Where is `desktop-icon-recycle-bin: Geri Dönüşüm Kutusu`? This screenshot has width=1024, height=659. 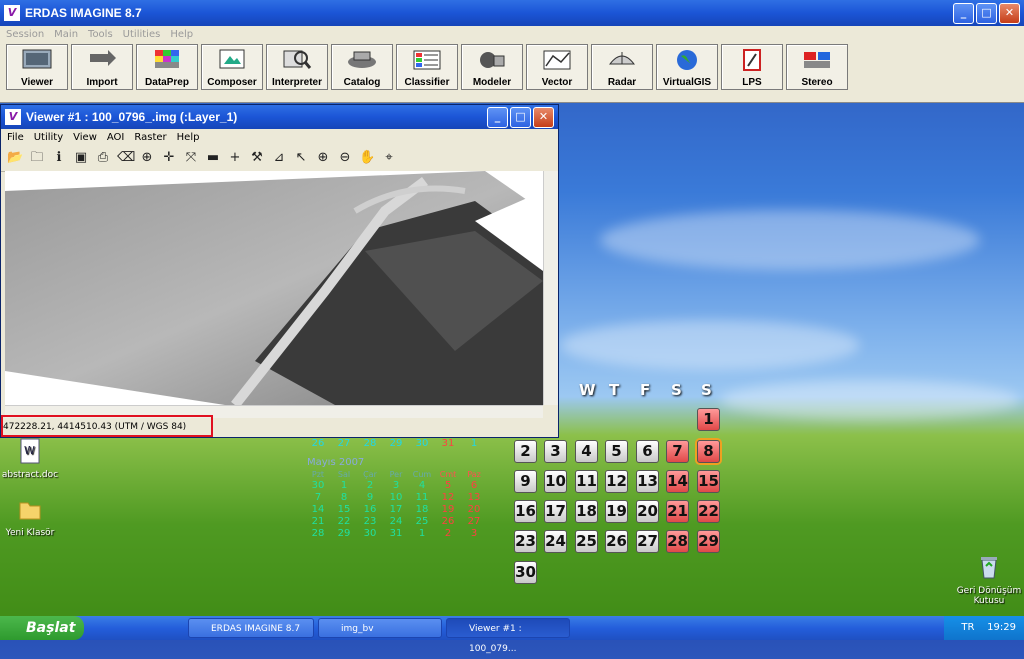
desktop-icon-recycle-bin: Geri Dönüşüm Kutusu is located at coordinates (989, 580).